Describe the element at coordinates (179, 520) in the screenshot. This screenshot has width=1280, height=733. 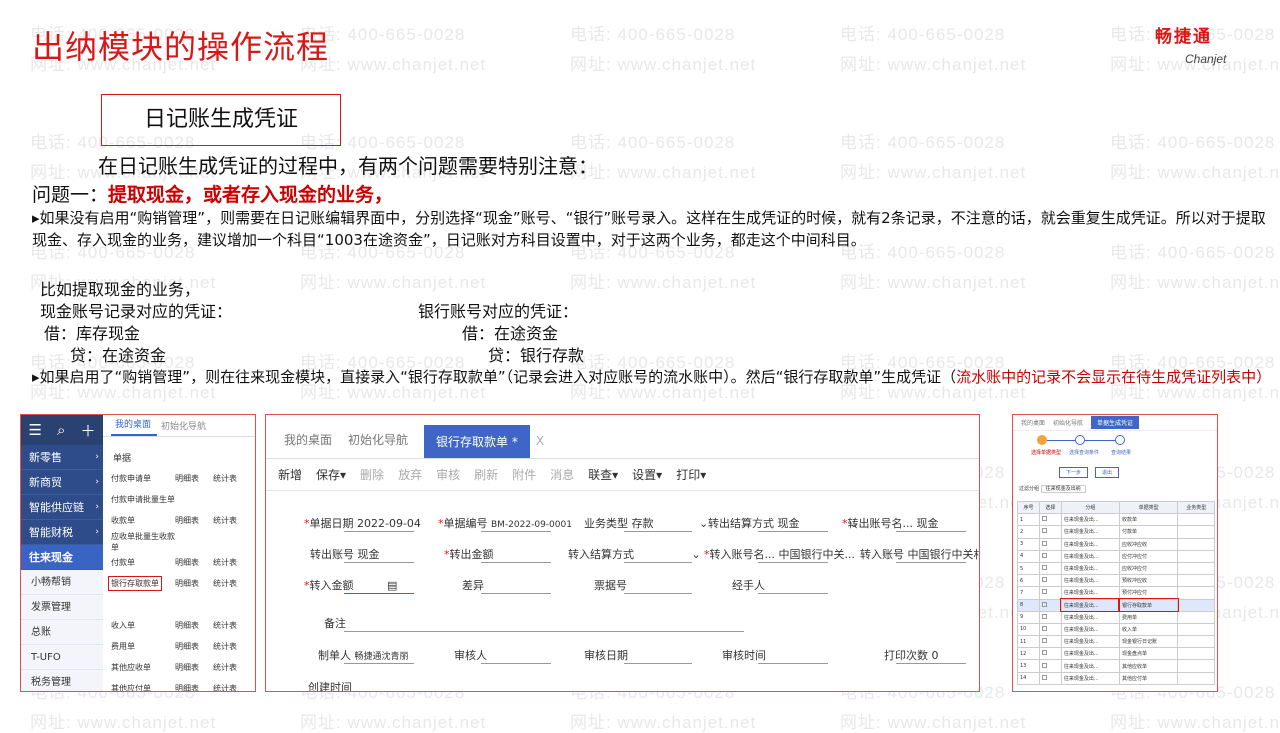
I see `list-item: 收款单 明细表 统计表` at that location.